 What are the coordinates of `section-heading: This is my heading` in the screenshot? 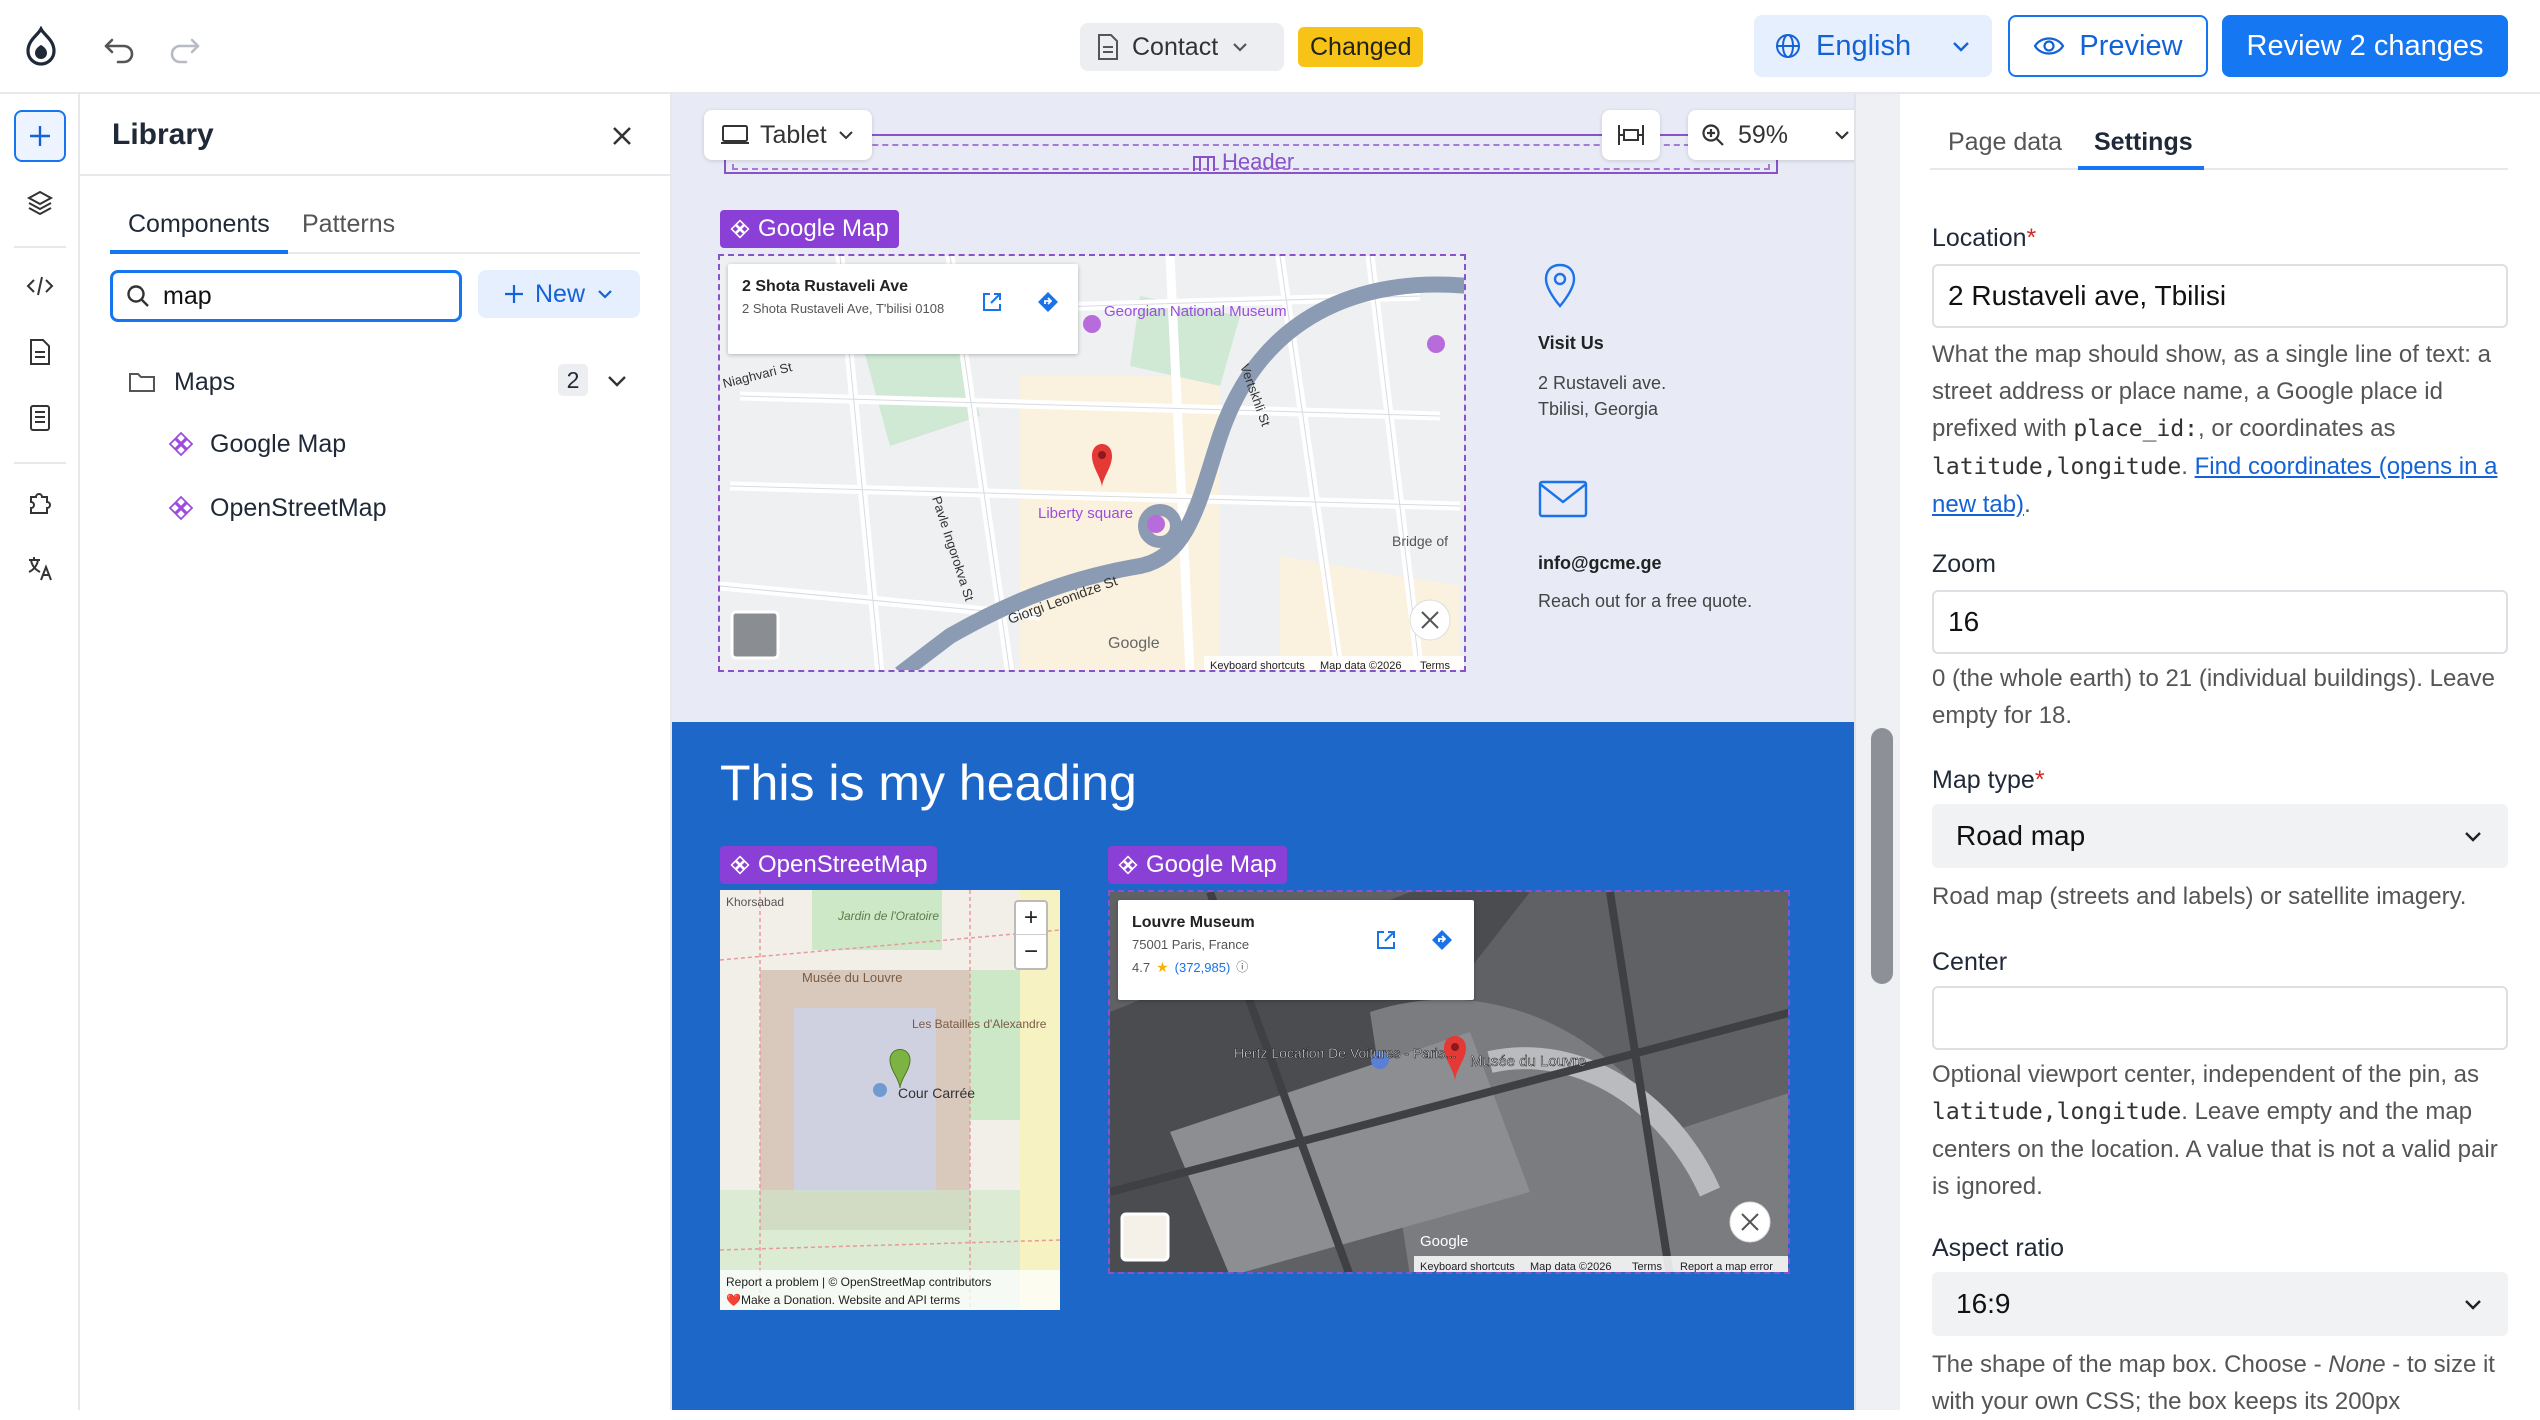 It's located at (928, 783).